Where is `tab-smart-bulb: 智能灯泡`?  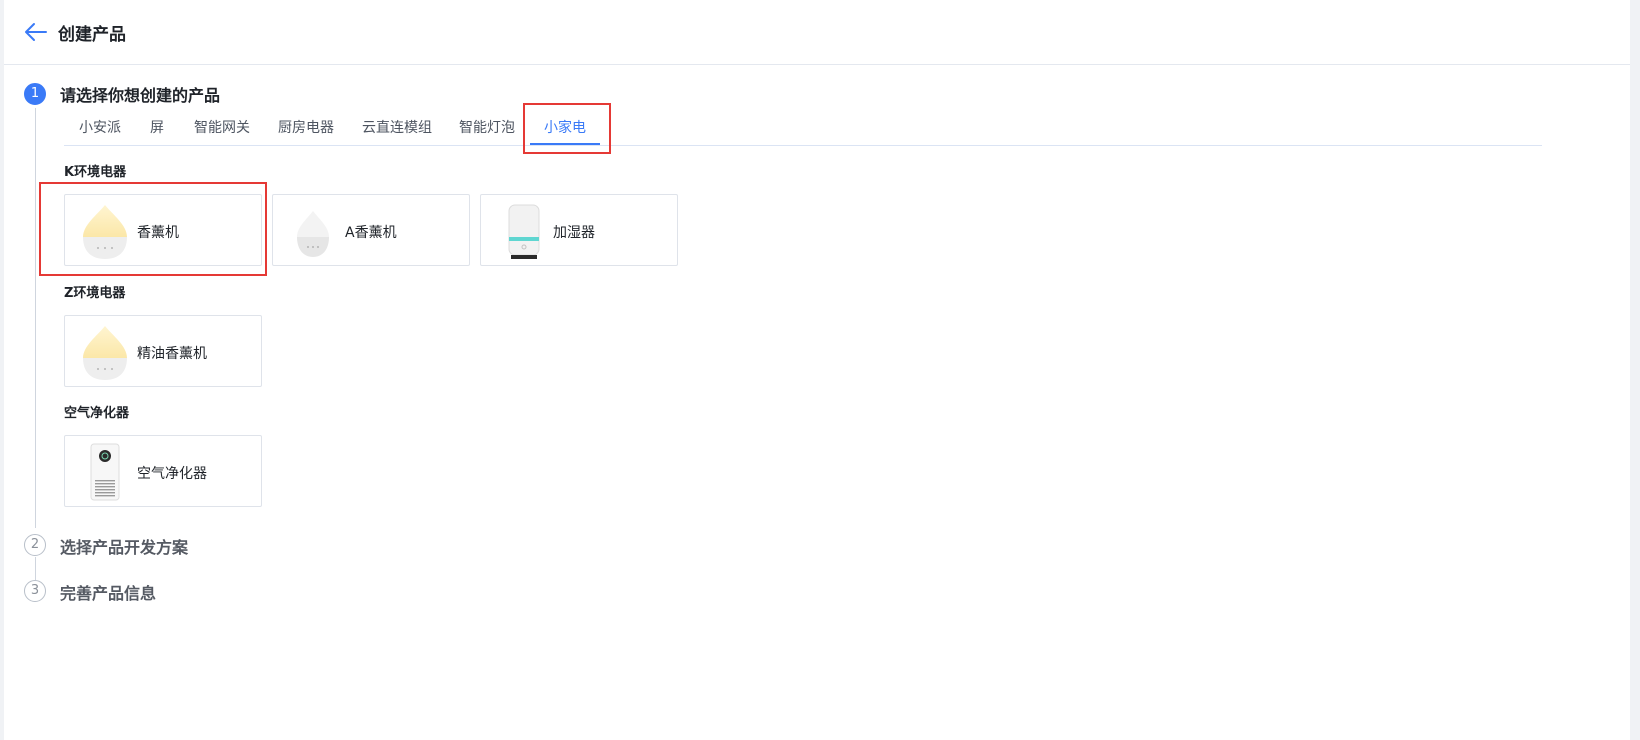 tab-smart-bulb: 智能灯泡 is located at coordinates (487, 127).